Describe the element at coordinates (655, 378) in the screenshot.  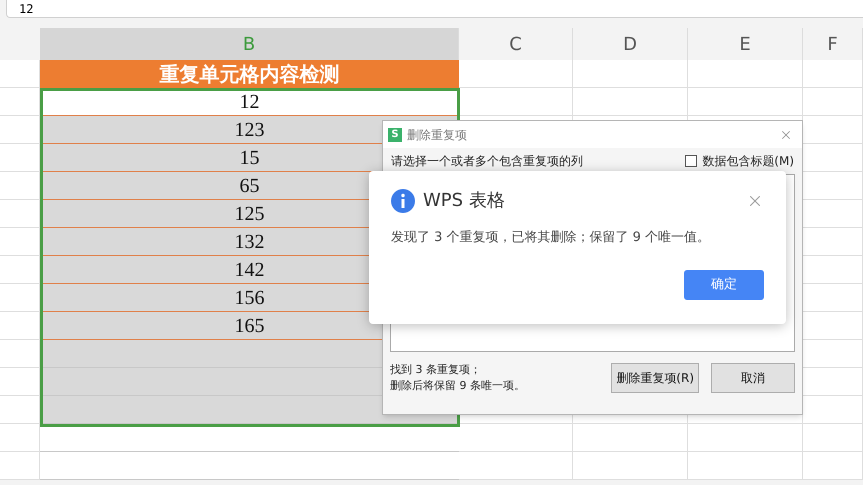
I see `remove-duplicates-button: 删除重复项(R)` at that location.